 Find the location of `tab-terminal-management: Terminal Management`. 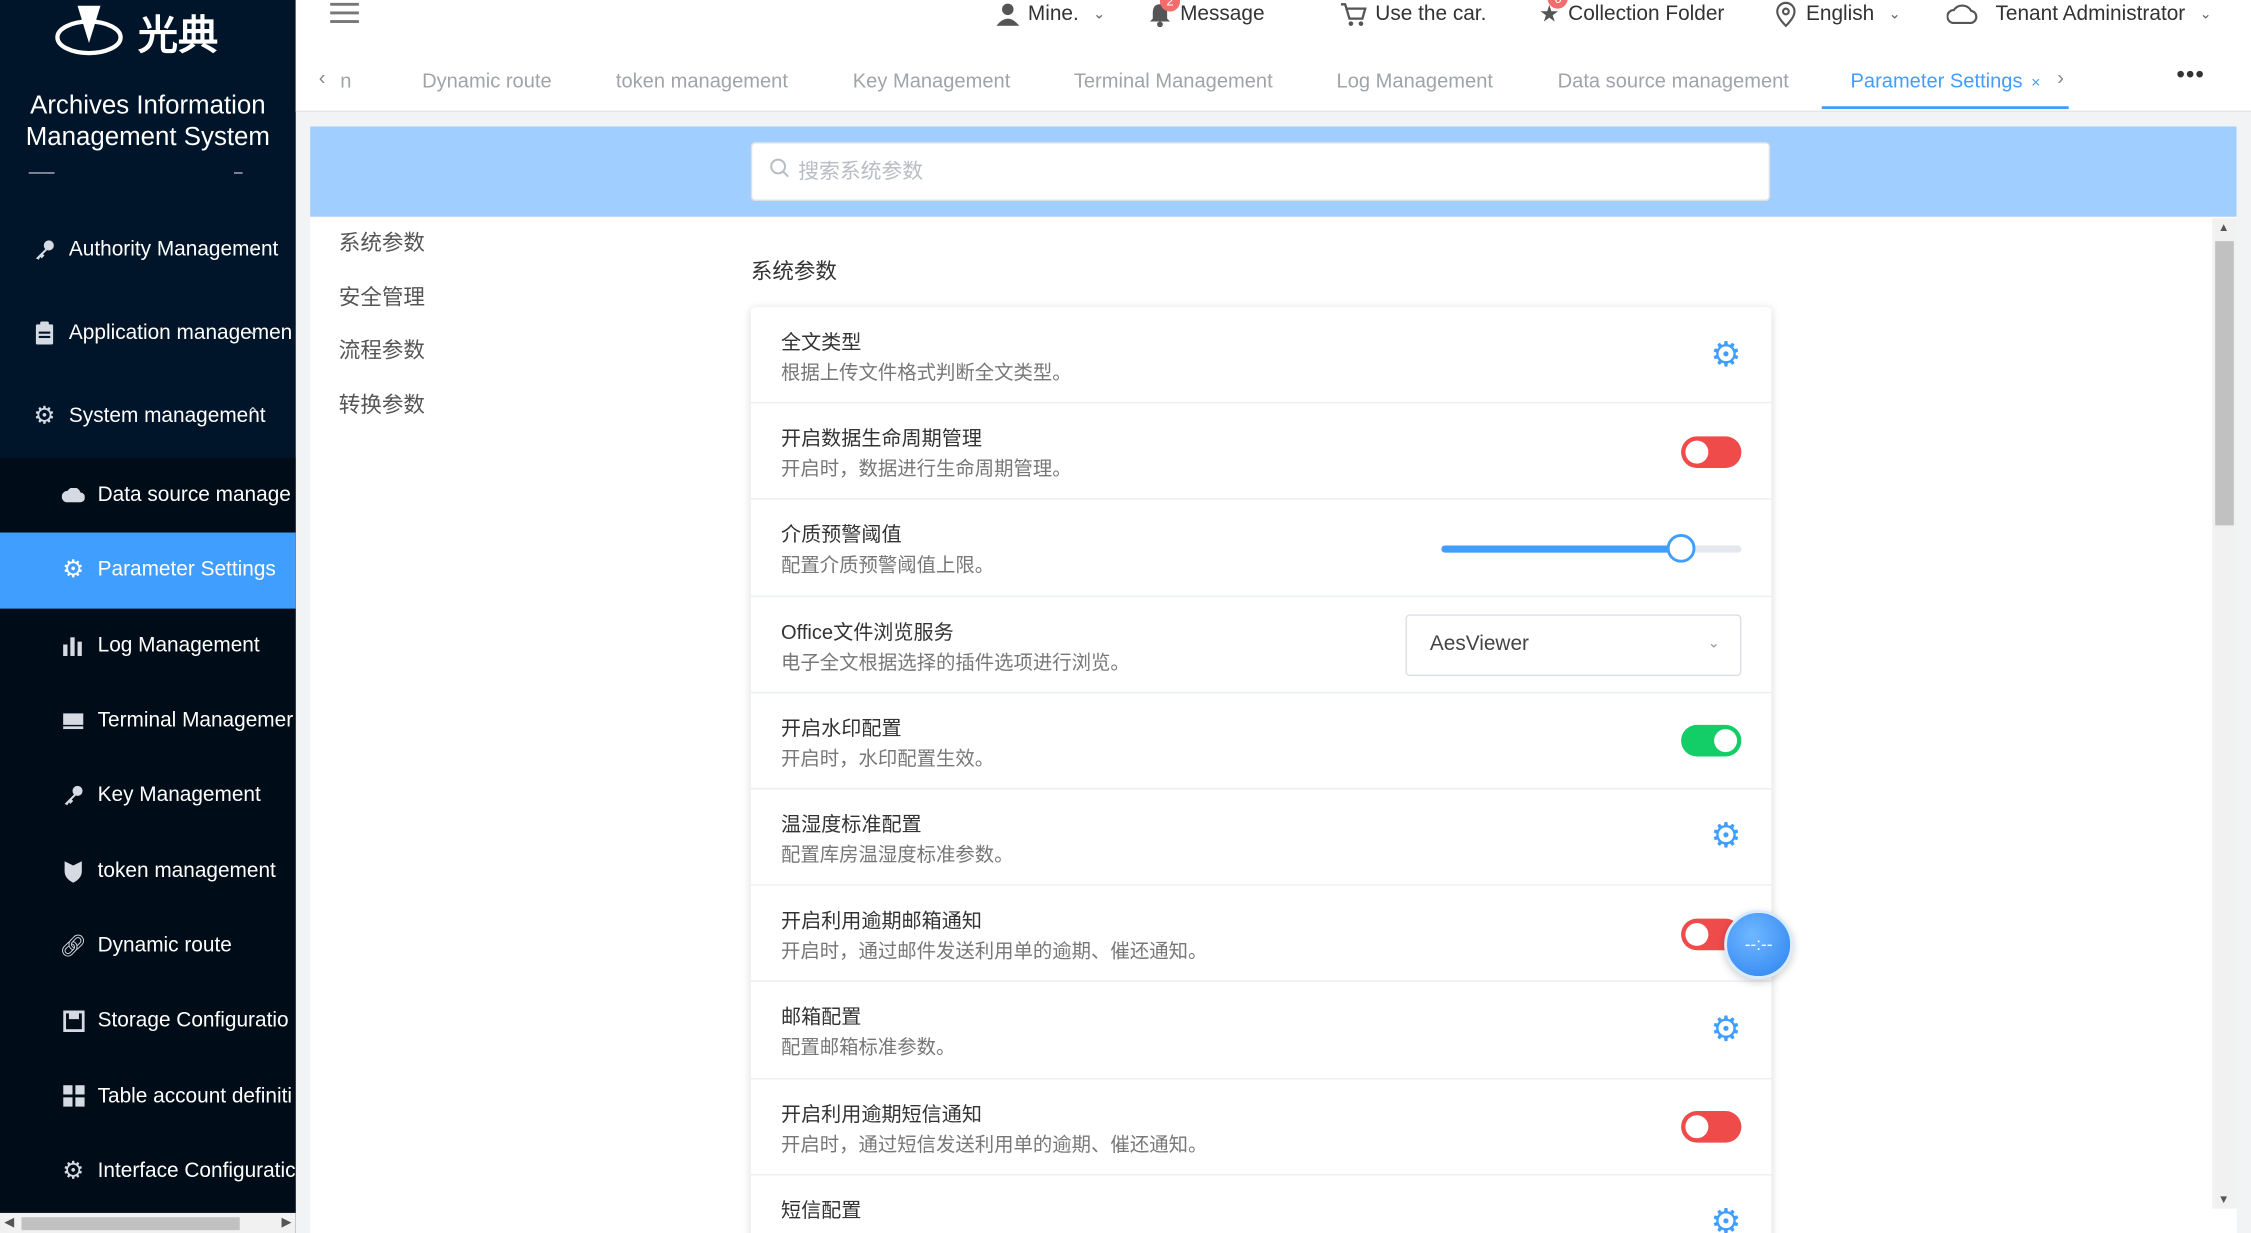

tab-terminal-management: Terminal Management is located at coordinates (1173, 80).